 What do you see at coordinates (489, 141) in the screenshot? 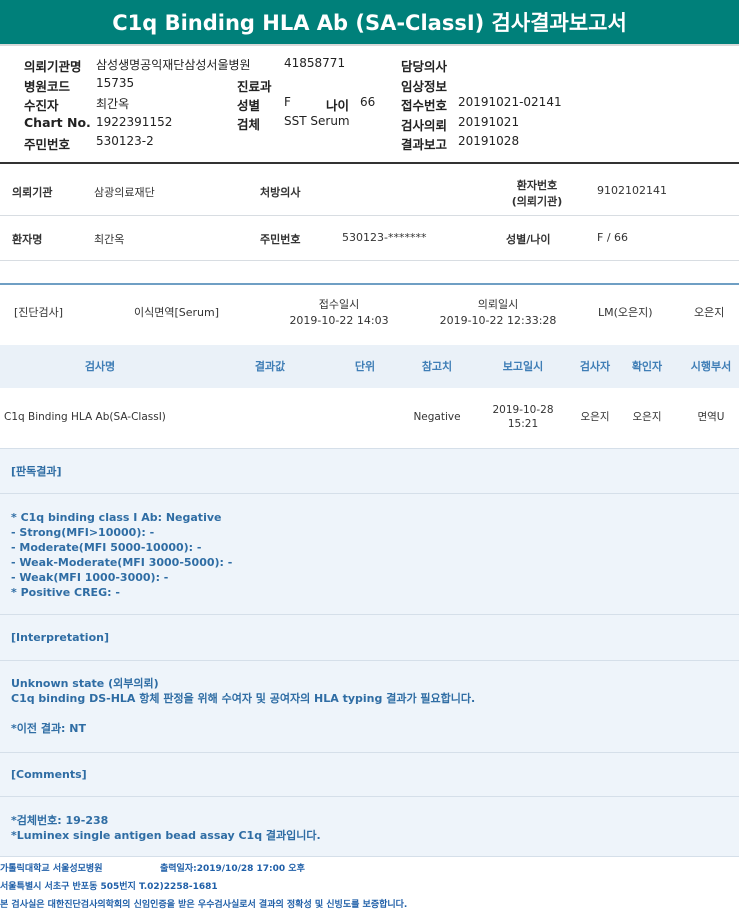
I see `header-value-report-date: 20191028` at bounding box center [489, 141].